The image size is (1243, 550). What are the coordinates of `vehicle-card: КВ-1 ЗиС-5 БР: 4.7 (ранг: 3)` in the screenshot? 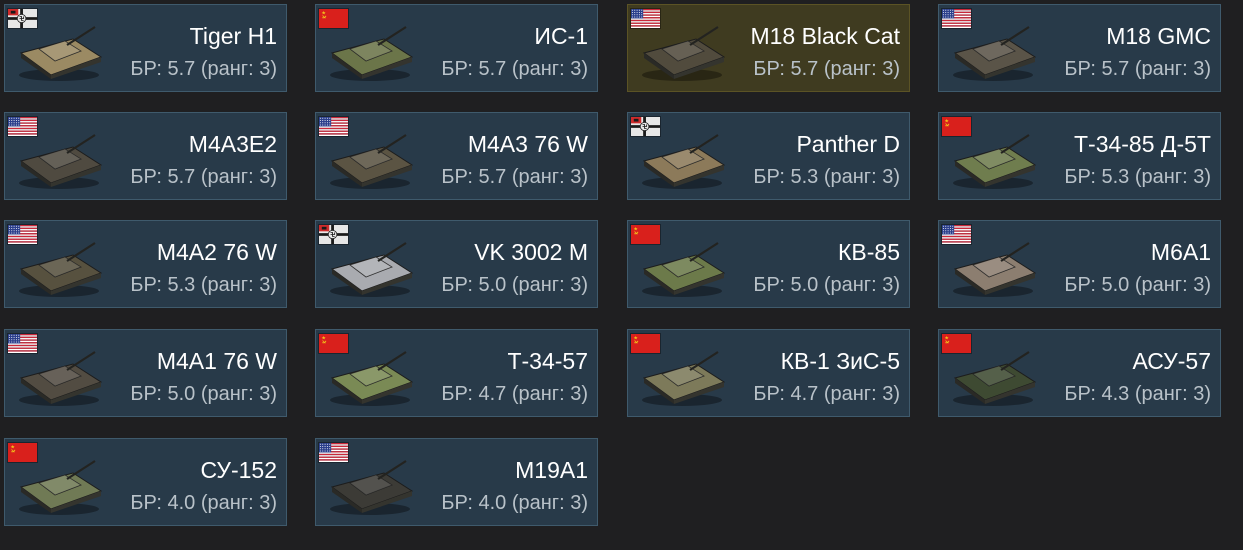 It's located at (768, 373).